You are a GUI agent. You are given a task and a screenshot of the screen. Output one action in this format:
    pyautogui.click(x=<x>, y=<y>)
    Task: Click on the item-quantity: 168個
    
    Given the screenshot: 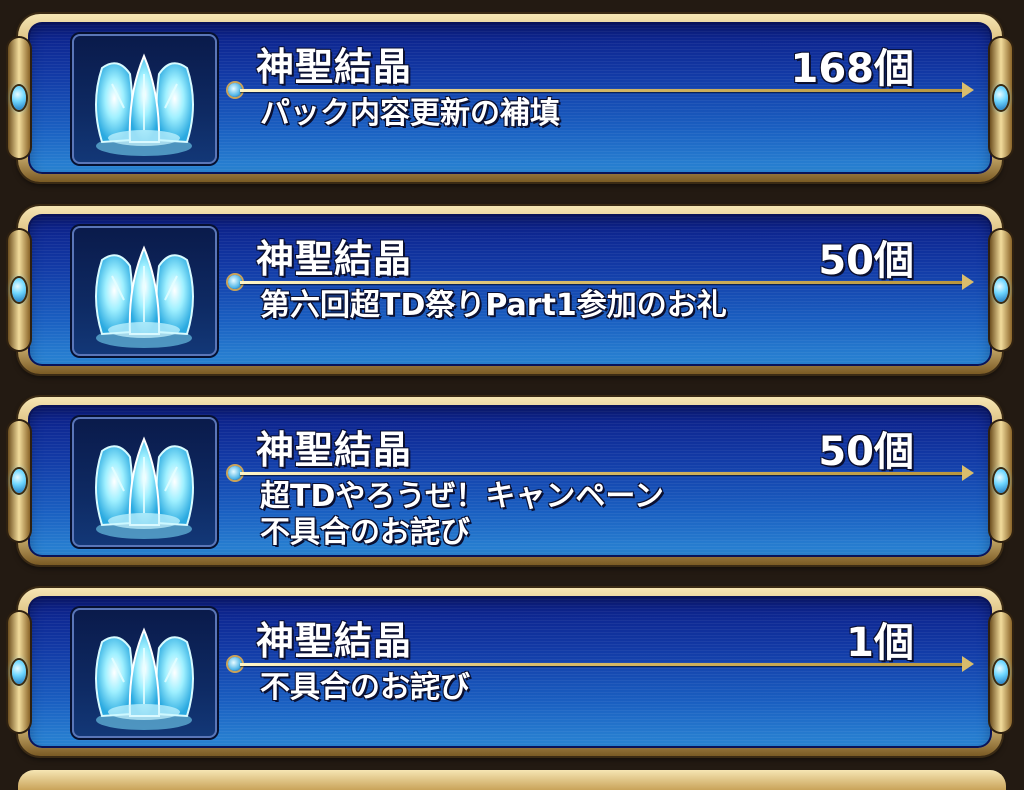 What is the action you would take?
    pyautogui.click(x=852, y=69)
    